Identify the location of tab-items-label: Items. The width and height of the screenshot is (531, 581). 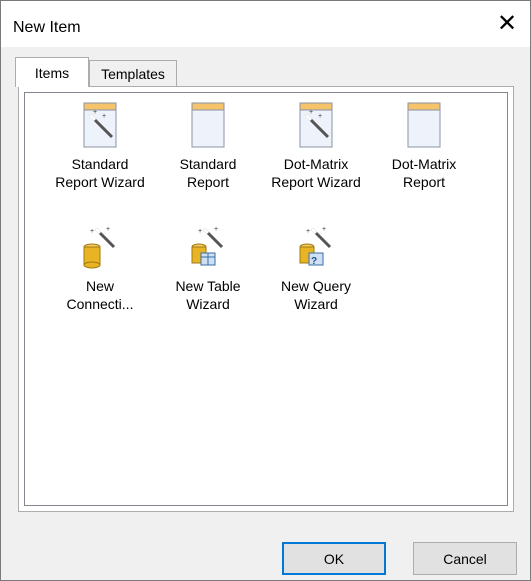
(52, 72).